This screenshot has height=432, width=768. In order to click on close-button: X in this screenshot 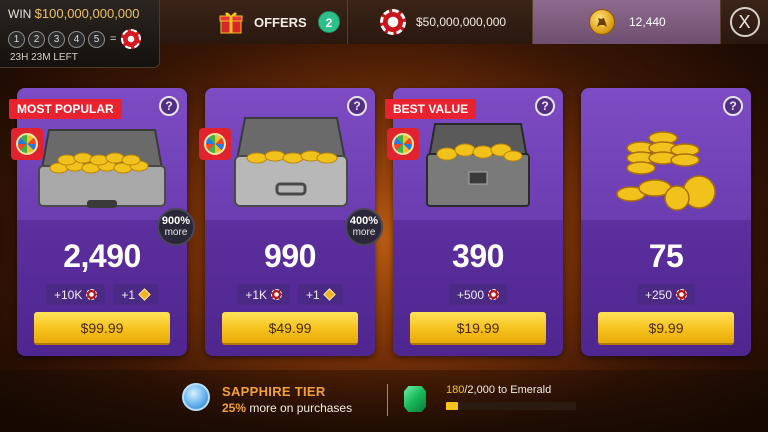, I will do `click(744, 22)`.